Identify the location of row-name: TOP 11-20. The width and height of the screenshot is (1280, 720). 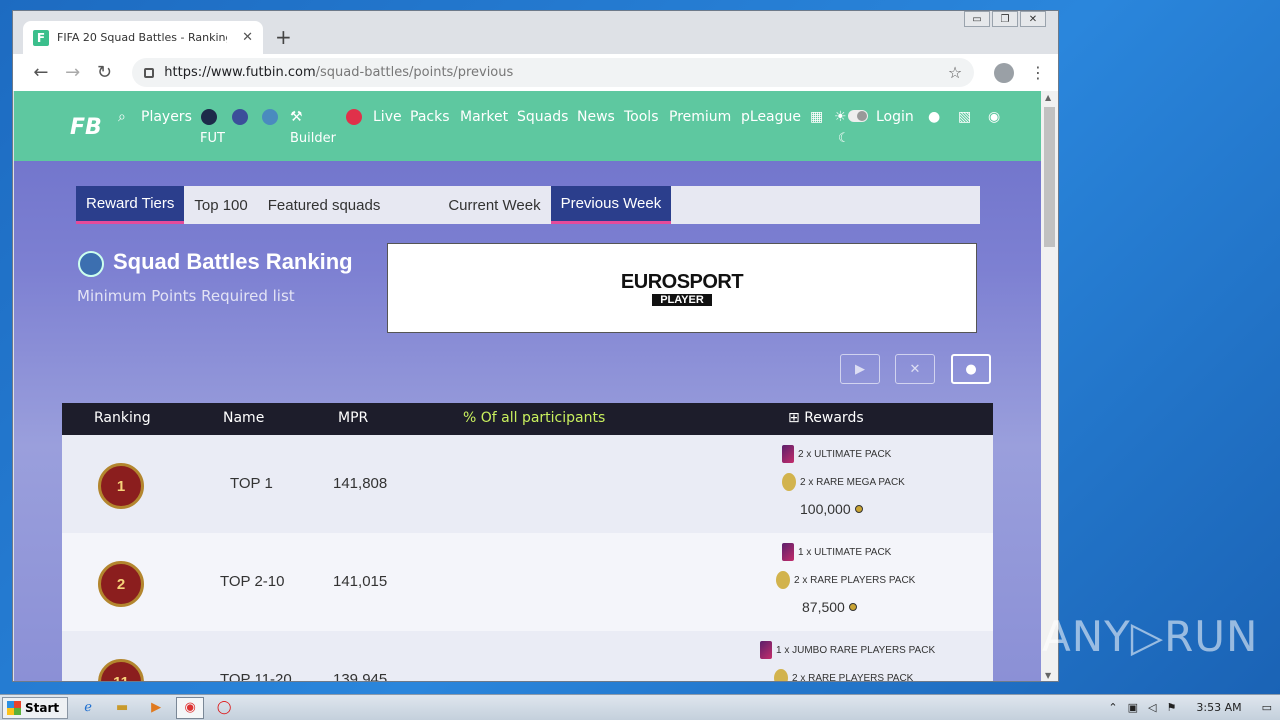
(256, 676).